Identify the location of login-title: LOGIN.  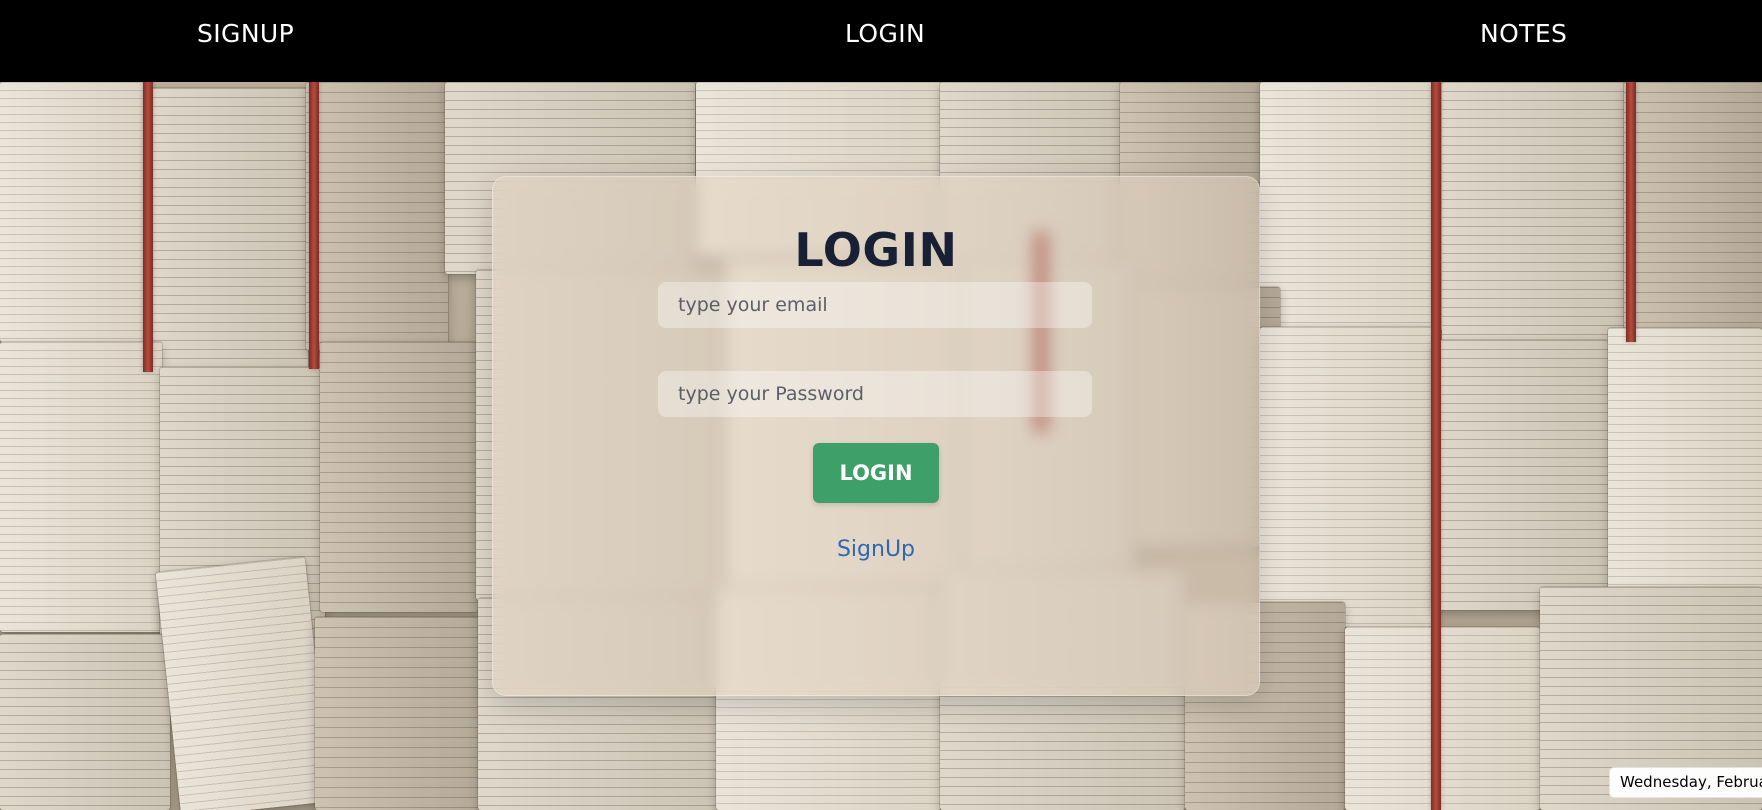
(876, 249).